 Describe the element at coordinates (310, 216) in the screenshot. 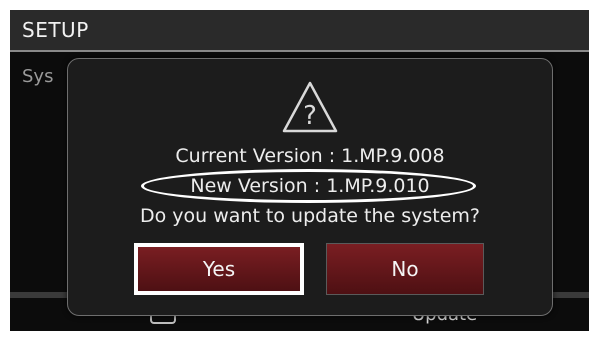

I see `update-question-text: Do you want to update the system?` at that location.